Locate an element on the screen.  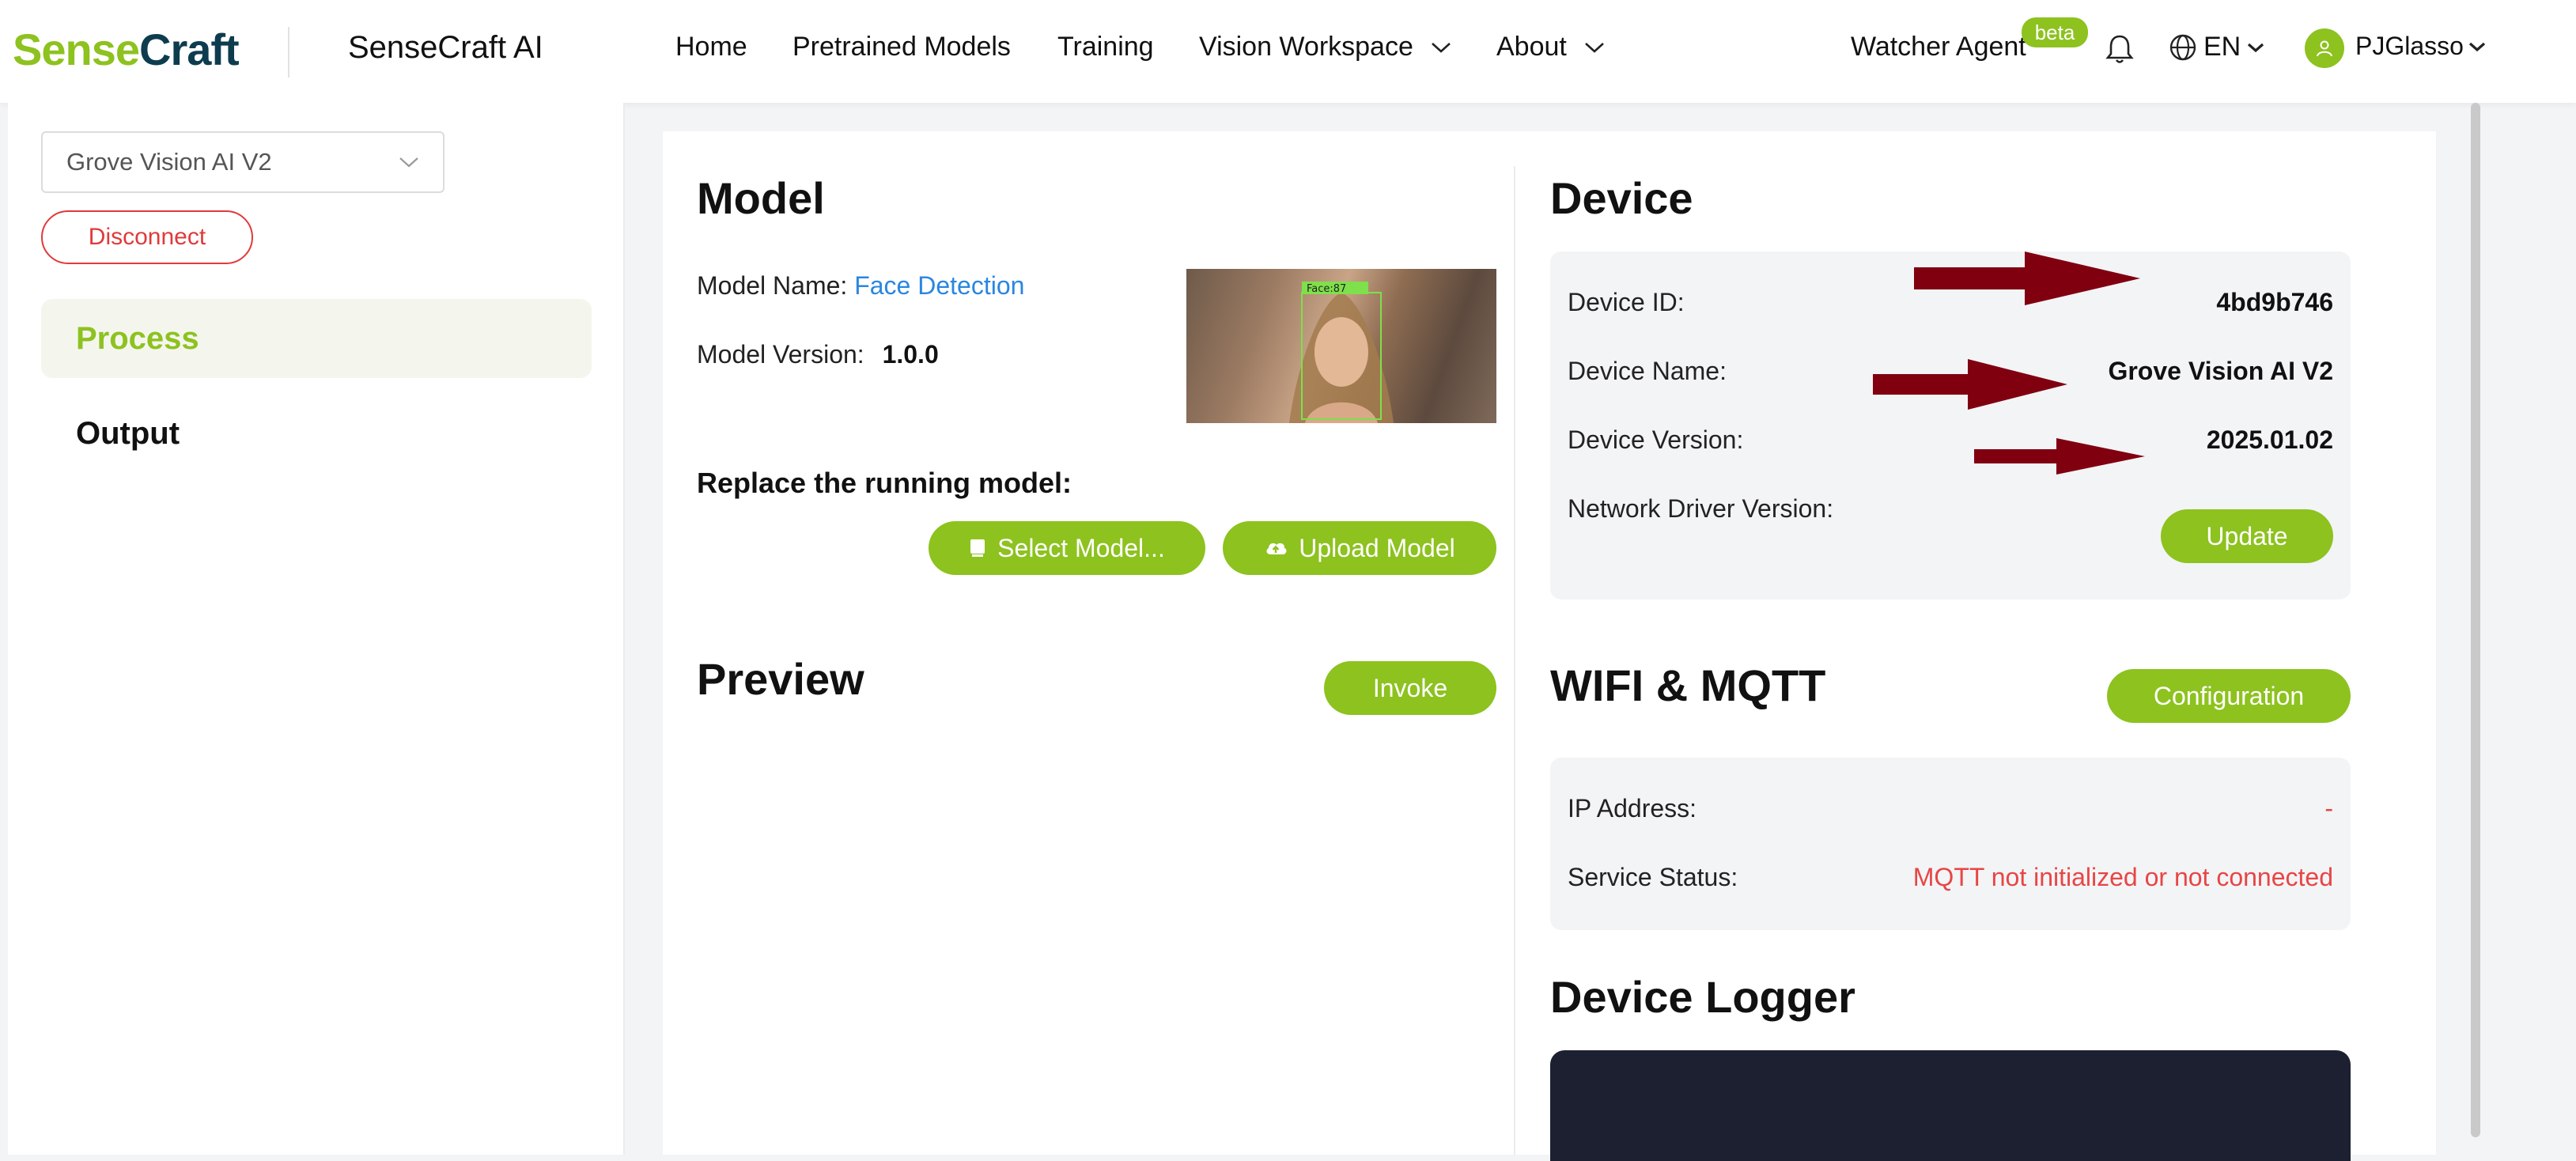
device-id-label: Device ID: is located at coordinates (1627, 302).